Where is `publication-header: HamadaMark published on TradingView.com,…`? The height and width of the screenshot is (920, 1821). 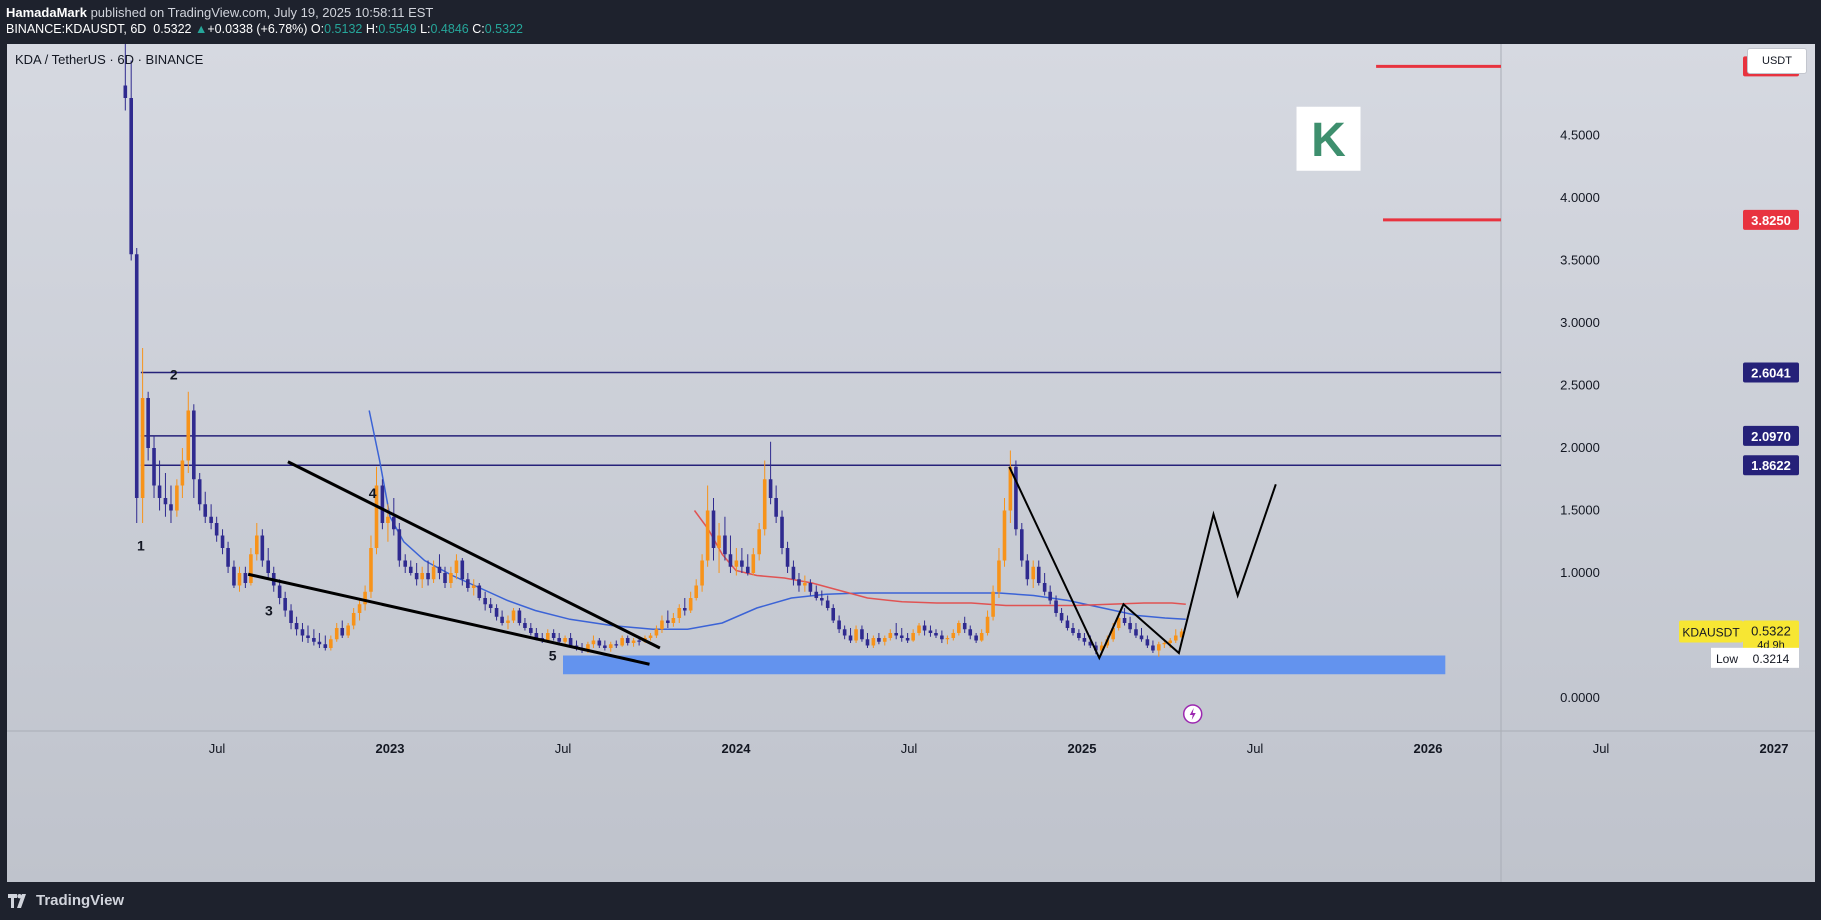
publication-header: HamadaMark published on TradingView.com,… is located at coordinates (910, 21).